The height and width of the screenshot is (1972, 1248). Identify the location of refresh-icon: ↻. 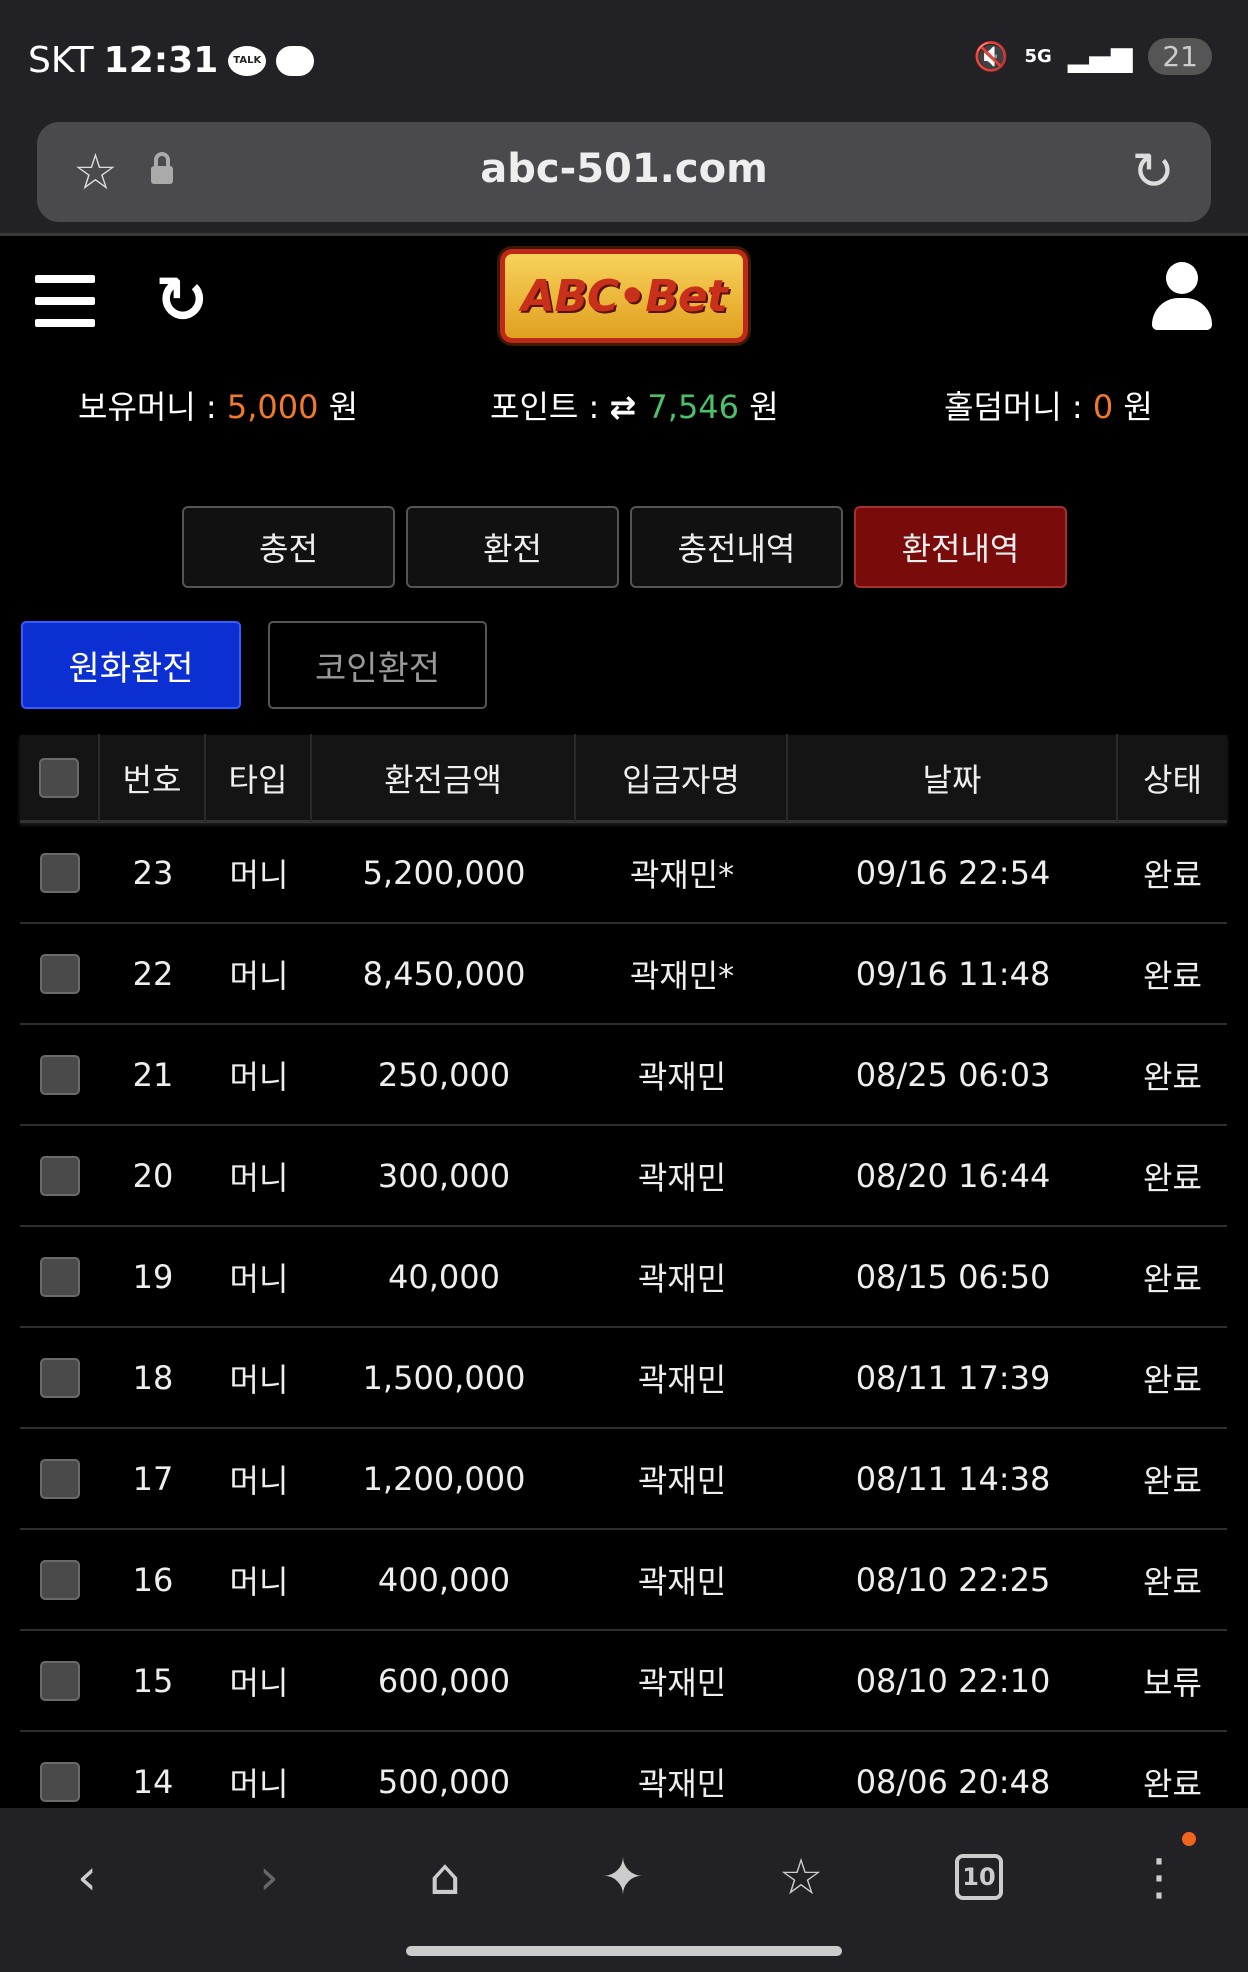
(182, 301).